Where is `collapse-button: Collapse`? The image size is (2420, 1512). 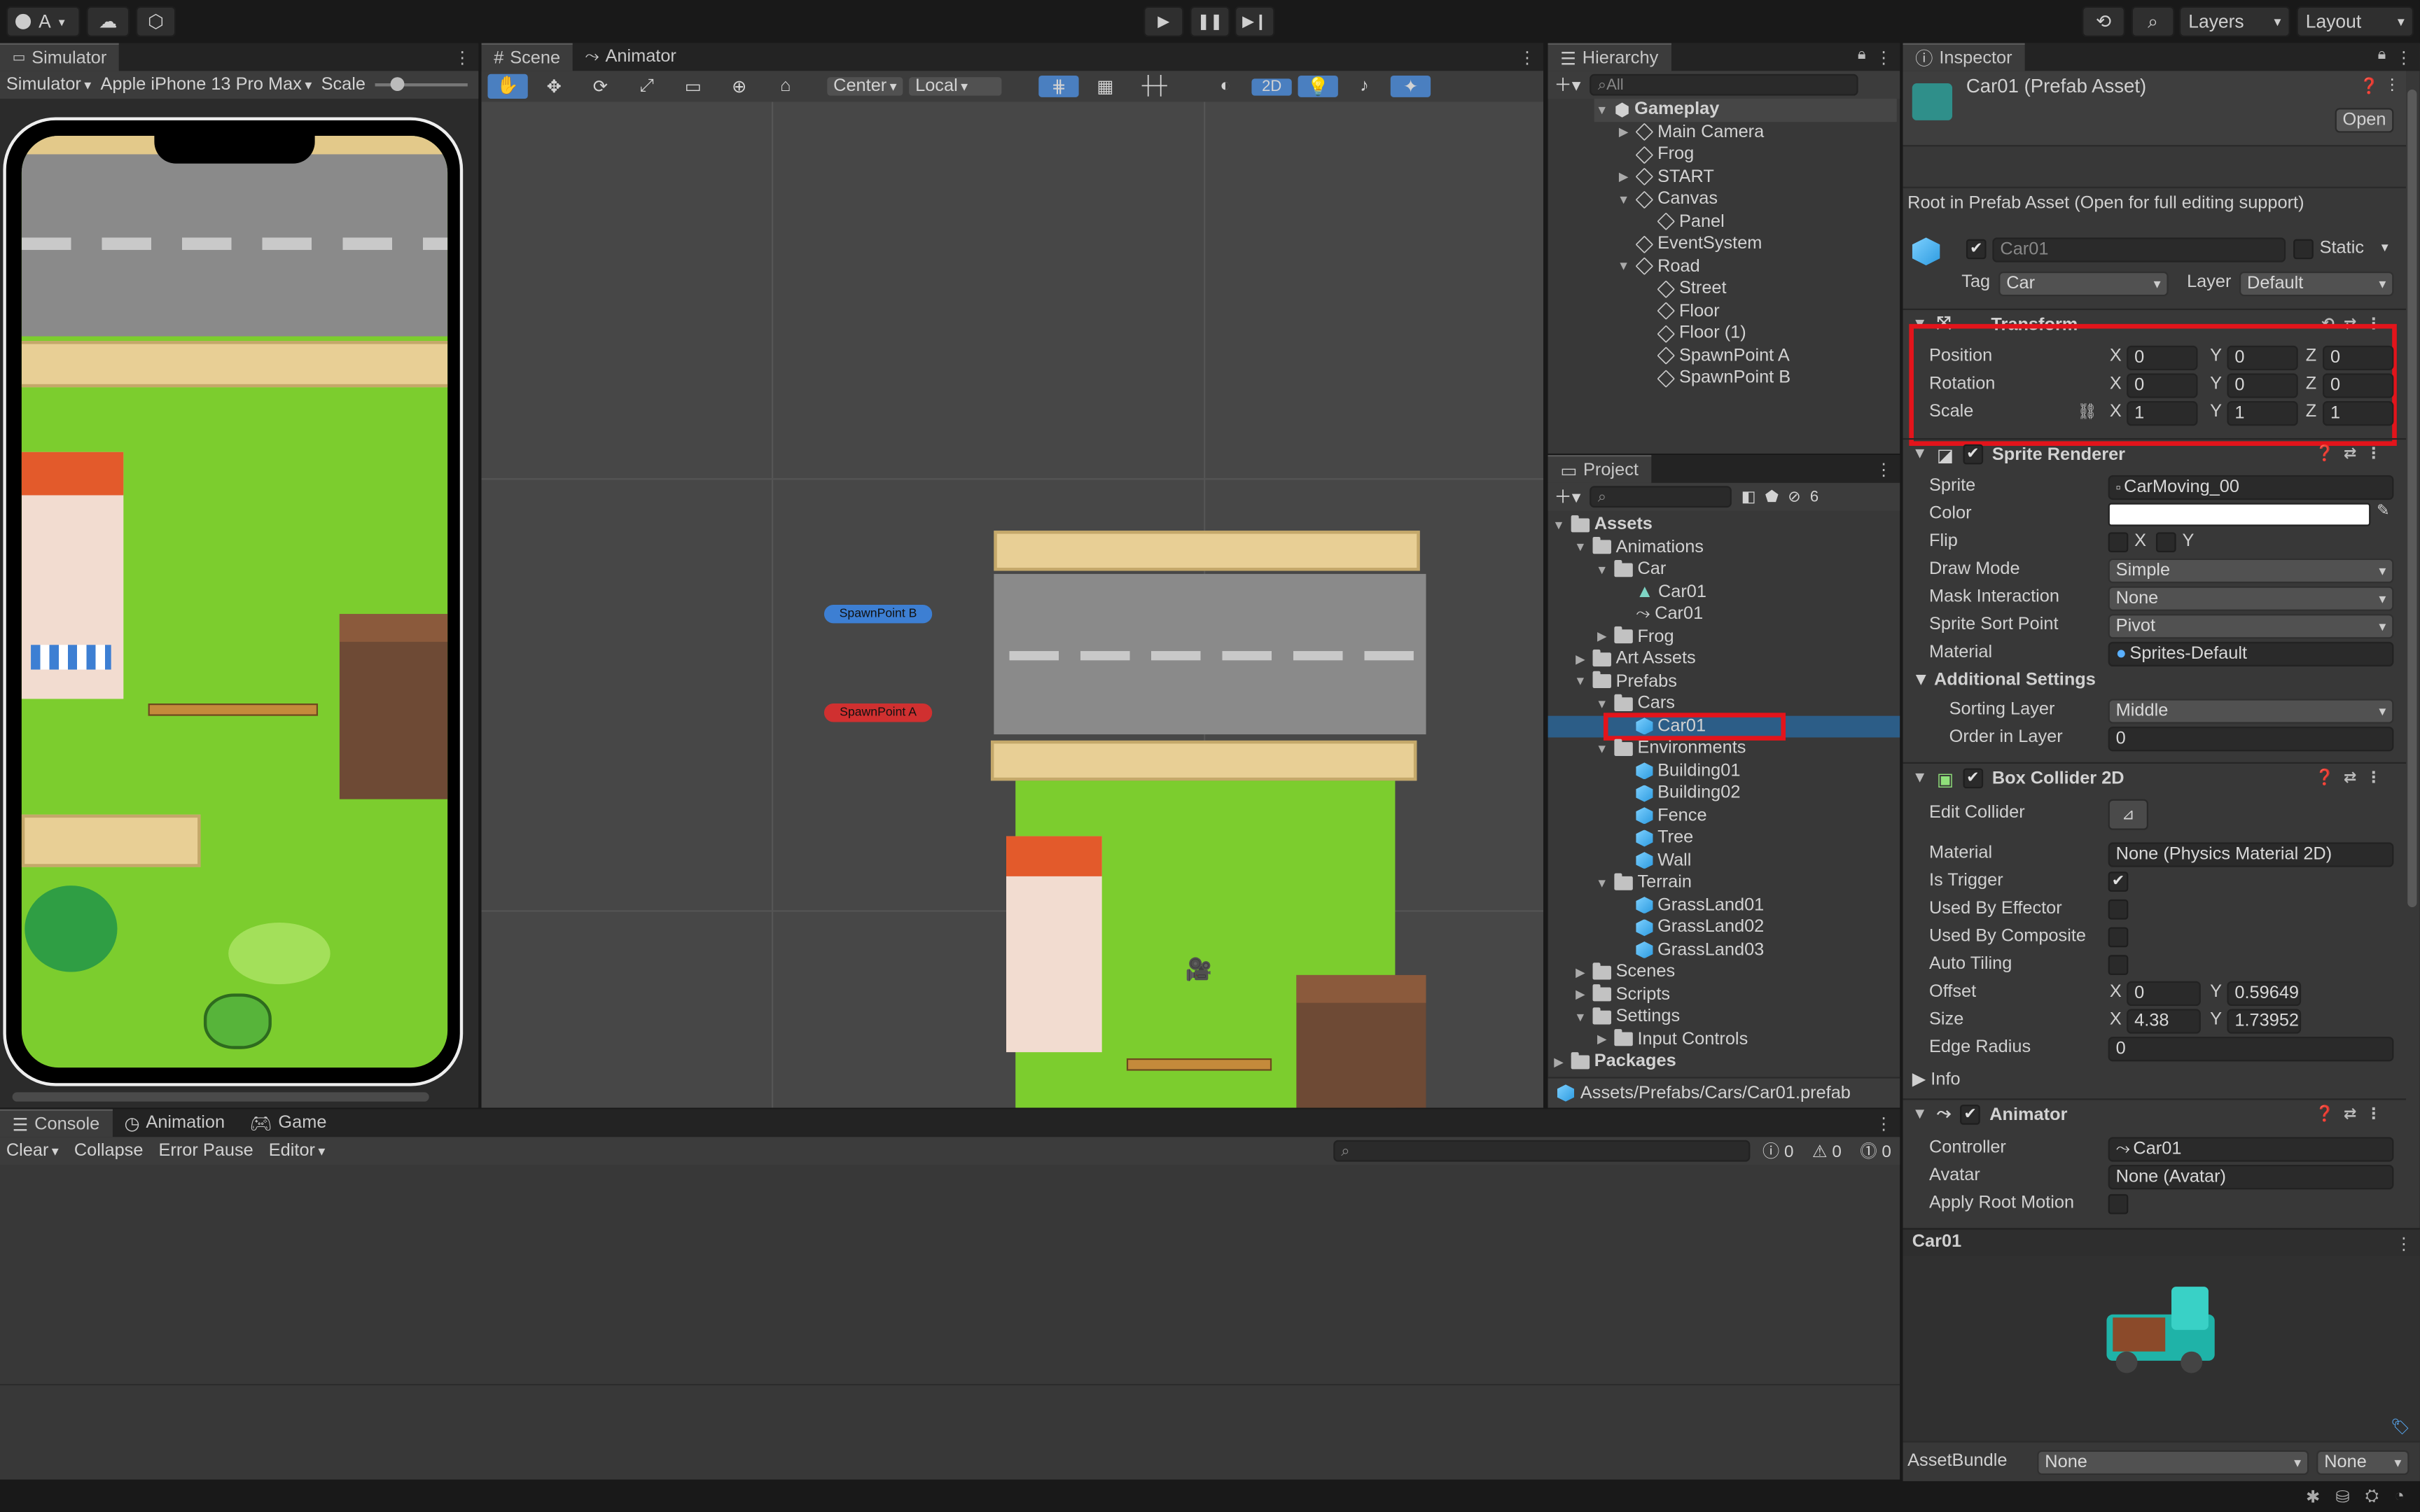 collapse-button: Collapse is located at coordinates (109, 1151).